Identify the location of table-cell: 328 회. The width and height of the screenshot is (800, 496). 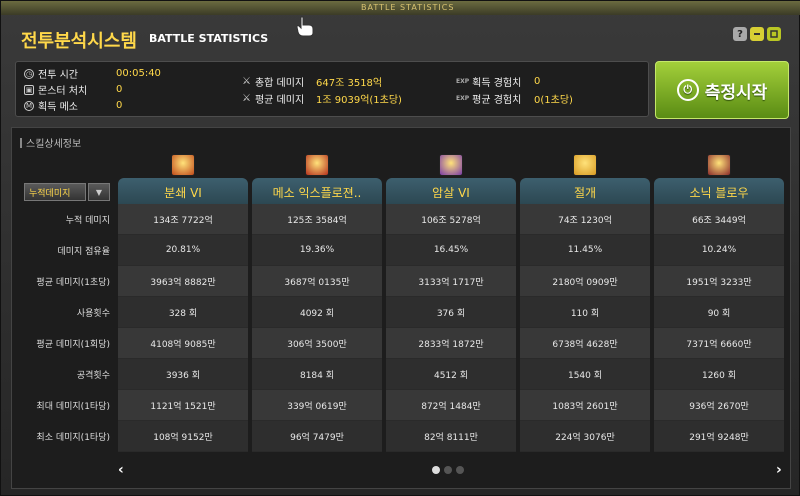
(183, 312).